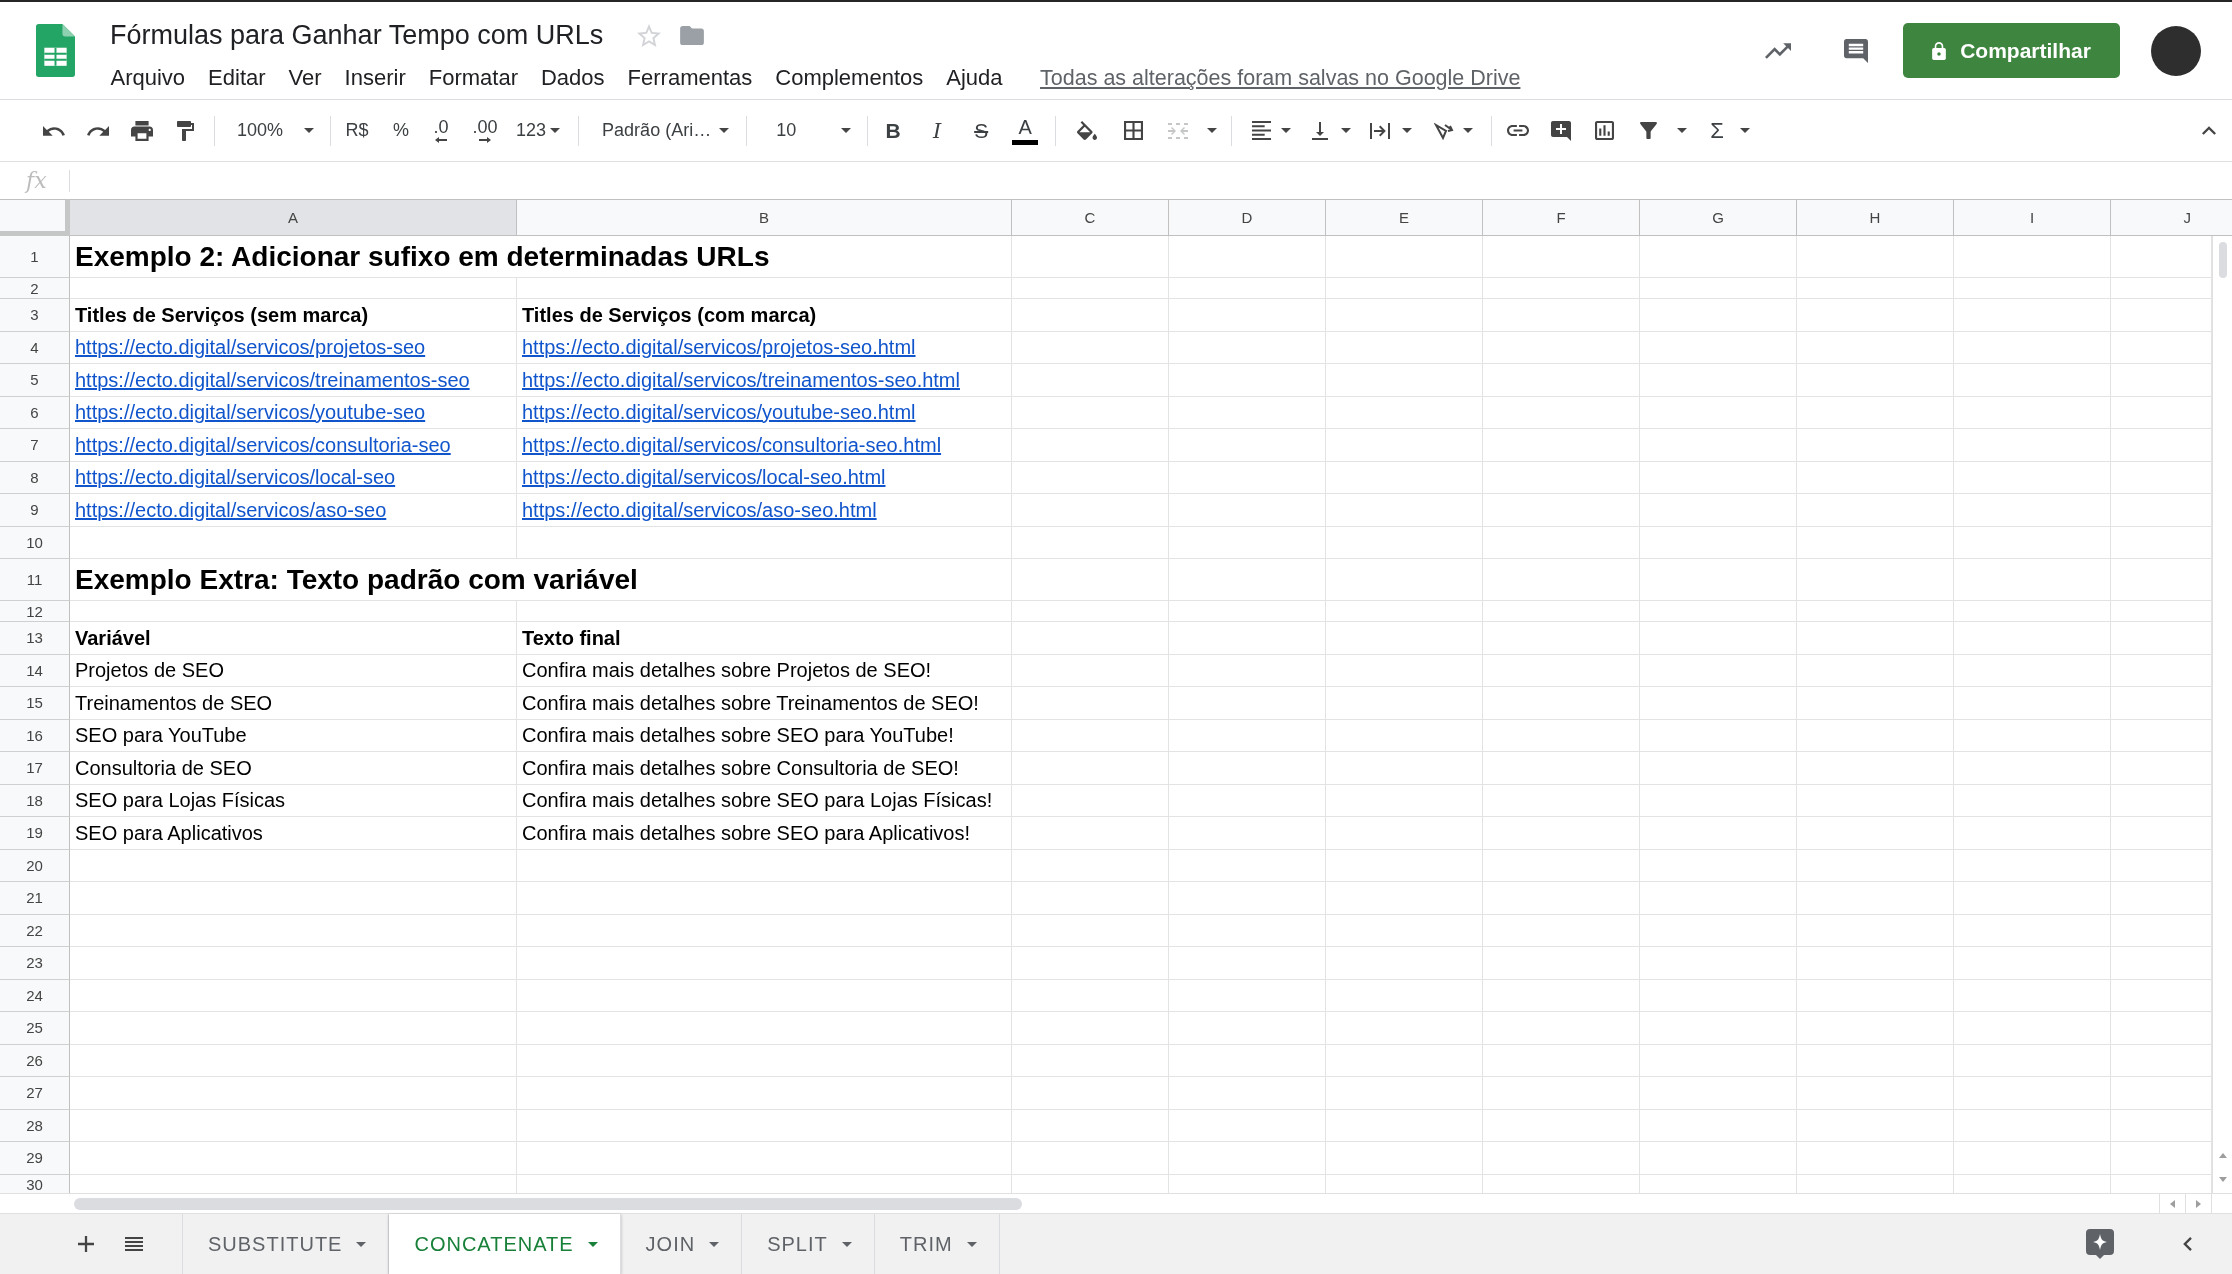  What do you see at coordinates (2176, 50) in the screenshot?
I see `user-avatar` at bounding box center [2176, 50].